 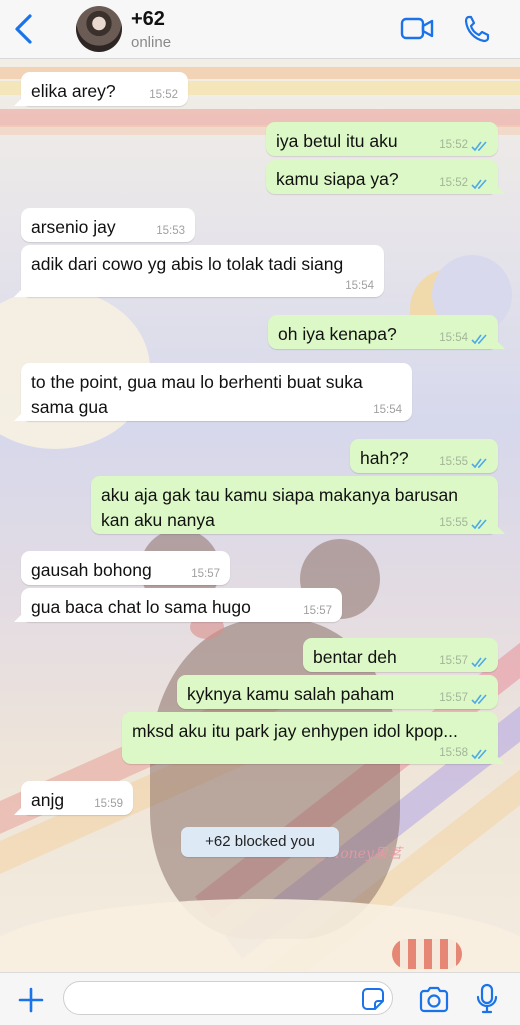 I want to click on attach-button, so click(x=31, y=1000).